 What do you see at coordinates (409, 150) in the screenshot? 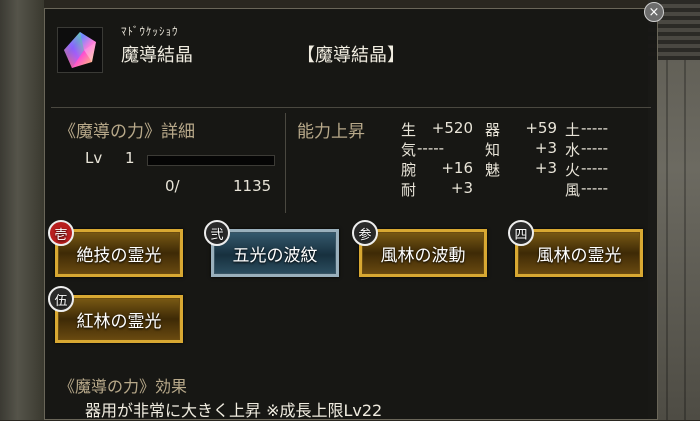
I see `stat-label: 気` at bounding box center [409, 150].